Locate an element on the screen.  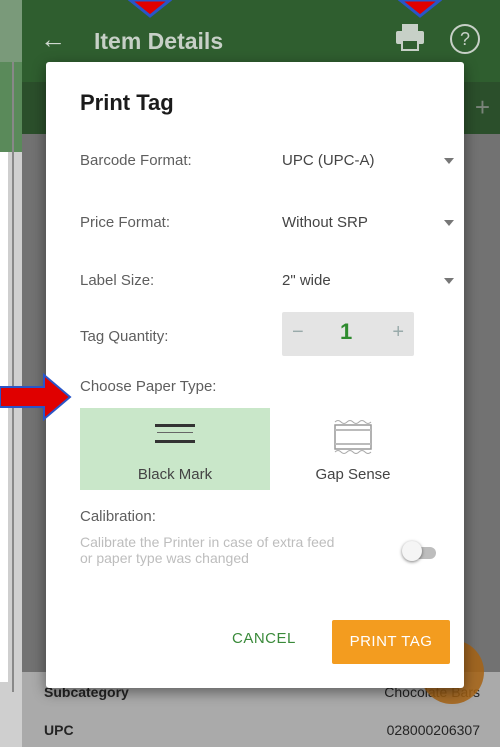
annotation-arrow-right-icon is located at coordinates (36, 397).